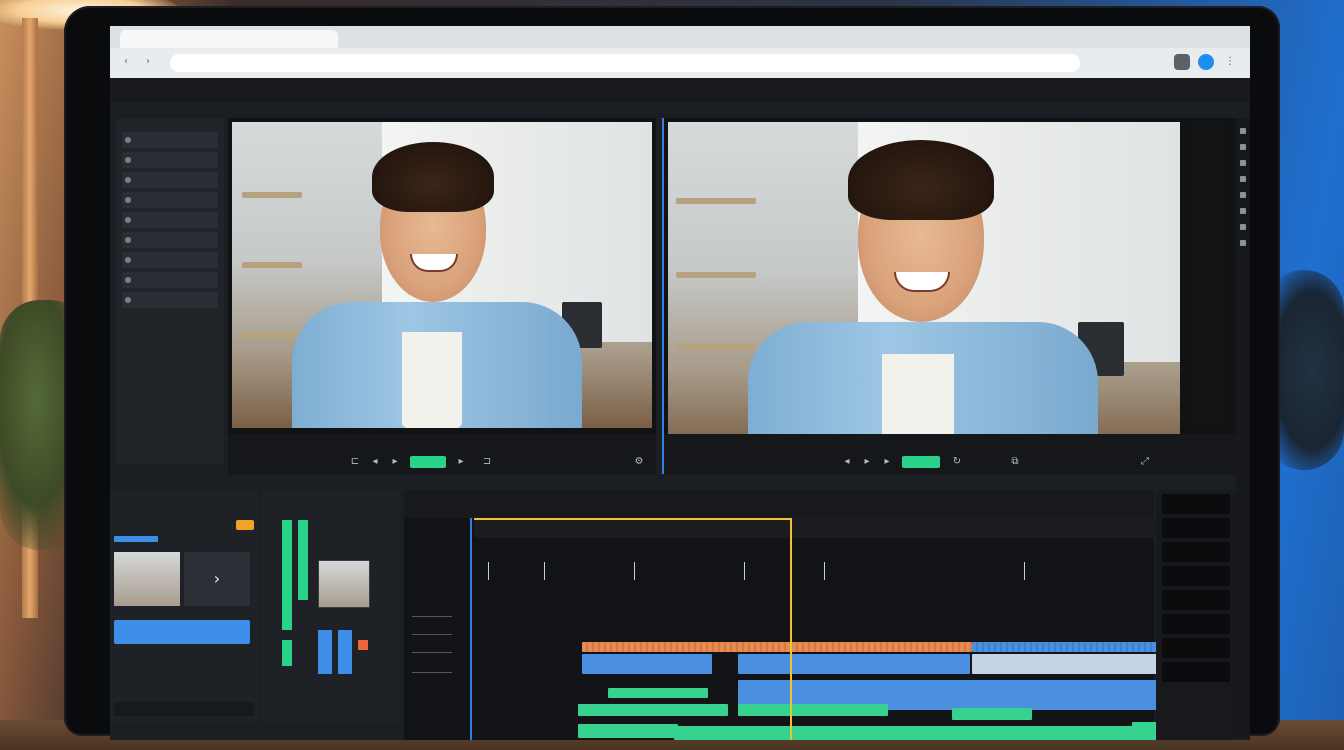 Image resolution: width=1344 pixels, height=750 pixels. I want to click on profile-avatar, so click(1206, 62).